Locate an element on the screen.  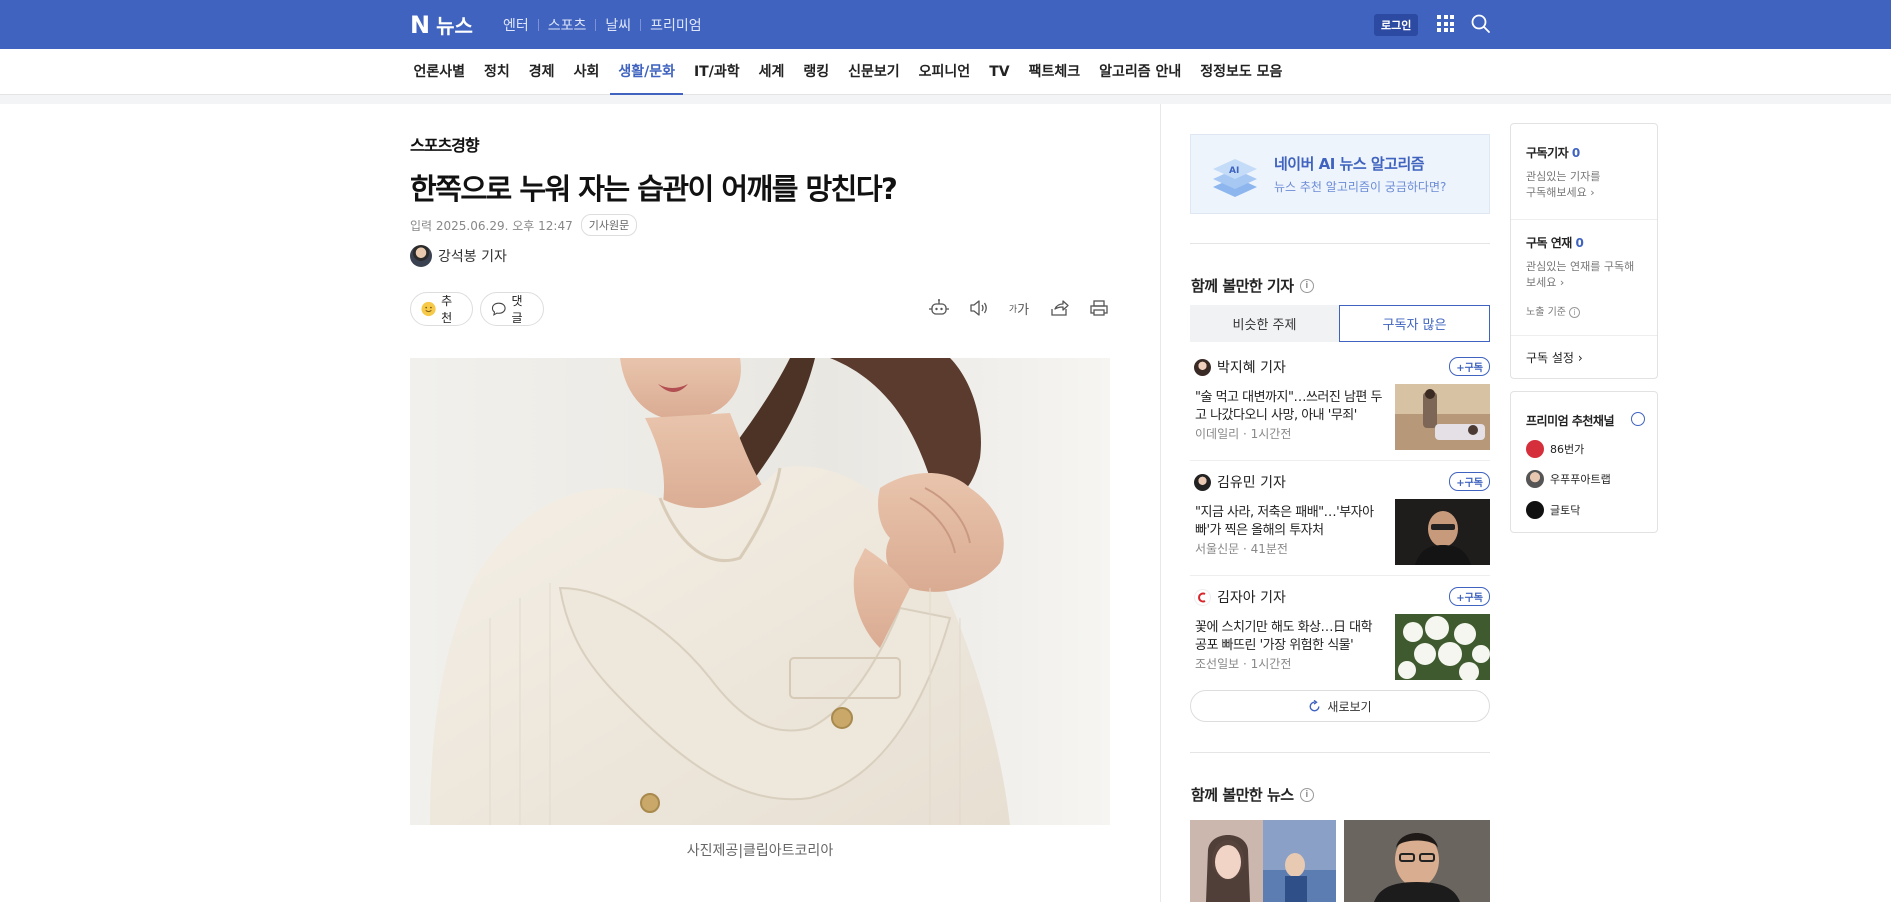
comment-label: 댓글 is located at coordinates (517, 309).